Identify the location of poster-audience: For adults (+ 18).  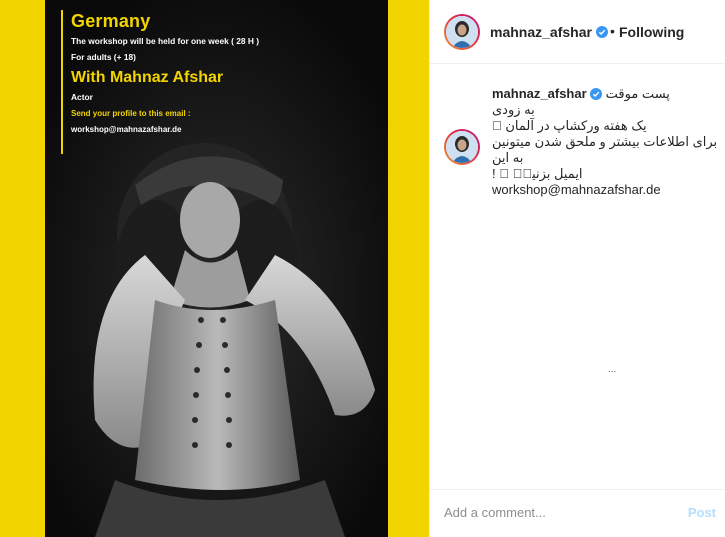
(103, 57).